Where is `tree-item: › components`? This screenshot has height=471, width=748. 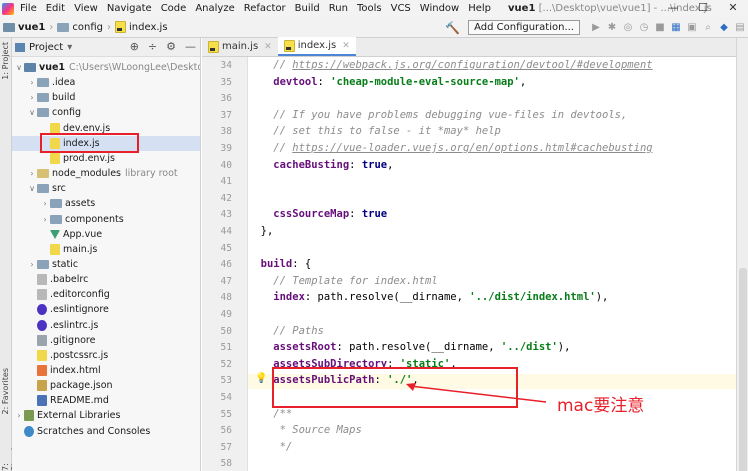
tree-item: › components is located at coordinates (81, 219).